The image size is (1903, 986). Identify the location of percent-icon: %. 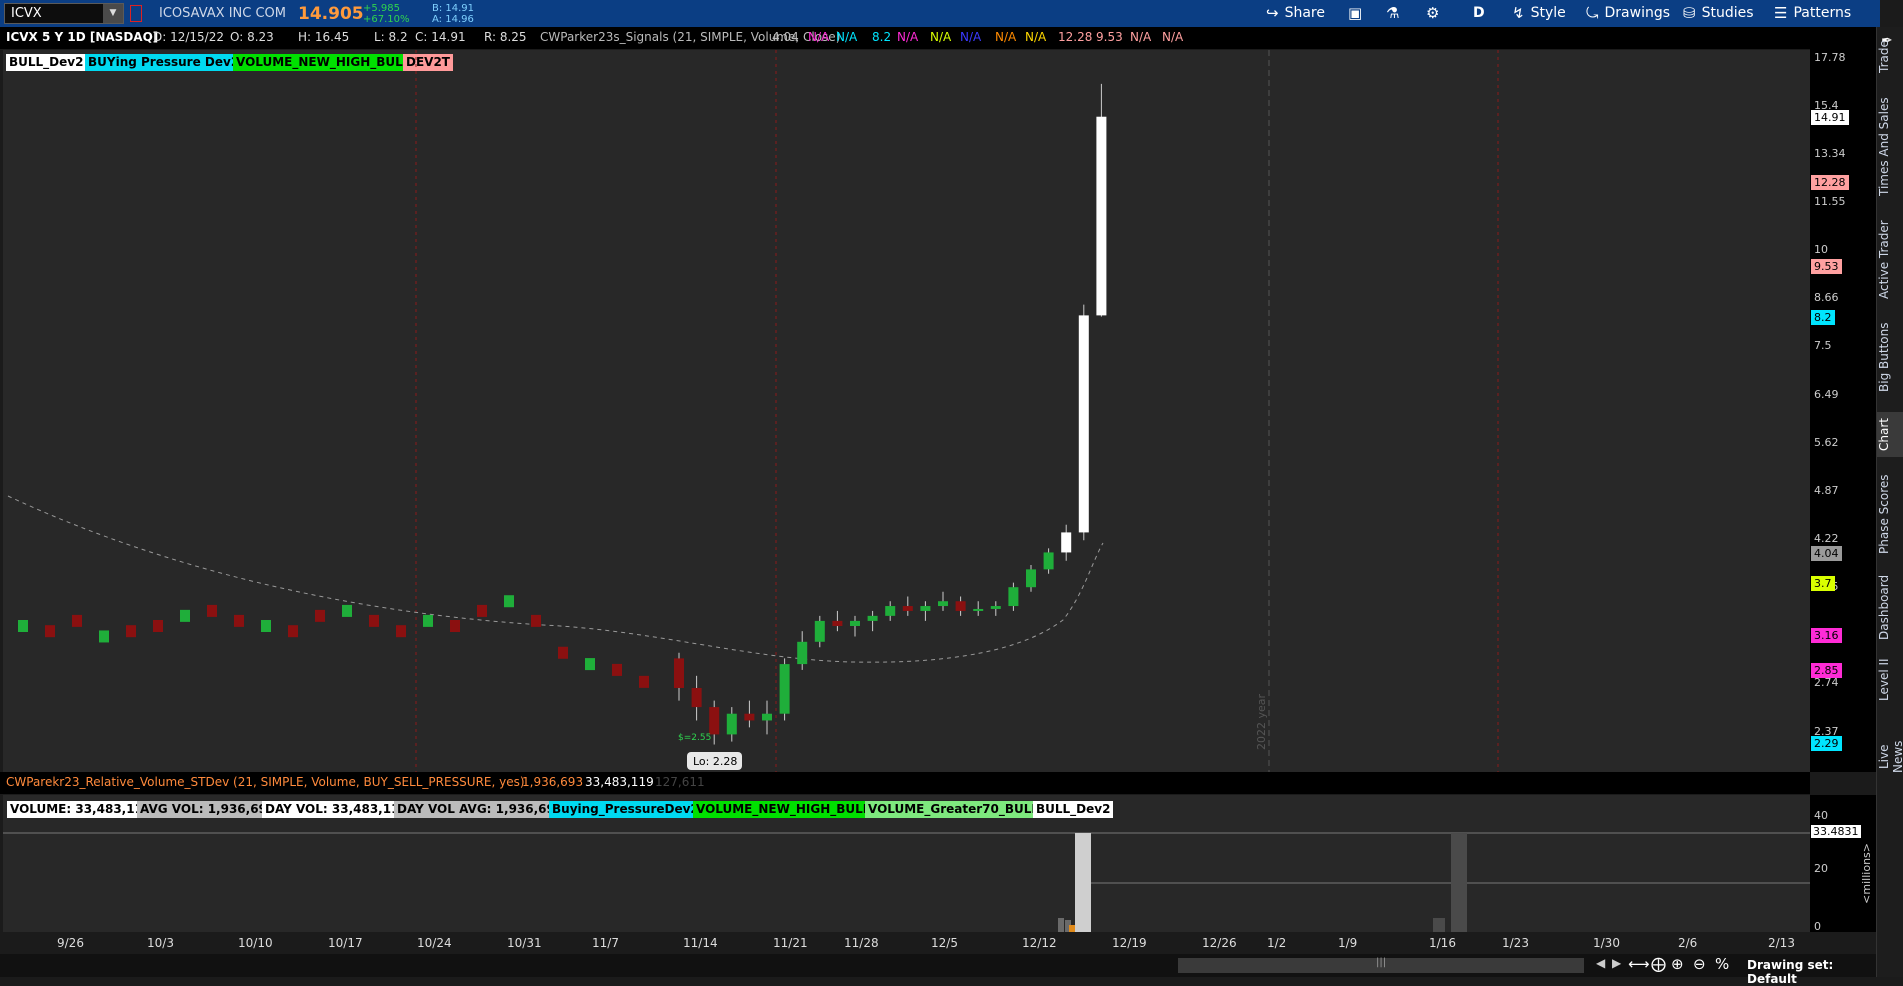
(1722, 964).